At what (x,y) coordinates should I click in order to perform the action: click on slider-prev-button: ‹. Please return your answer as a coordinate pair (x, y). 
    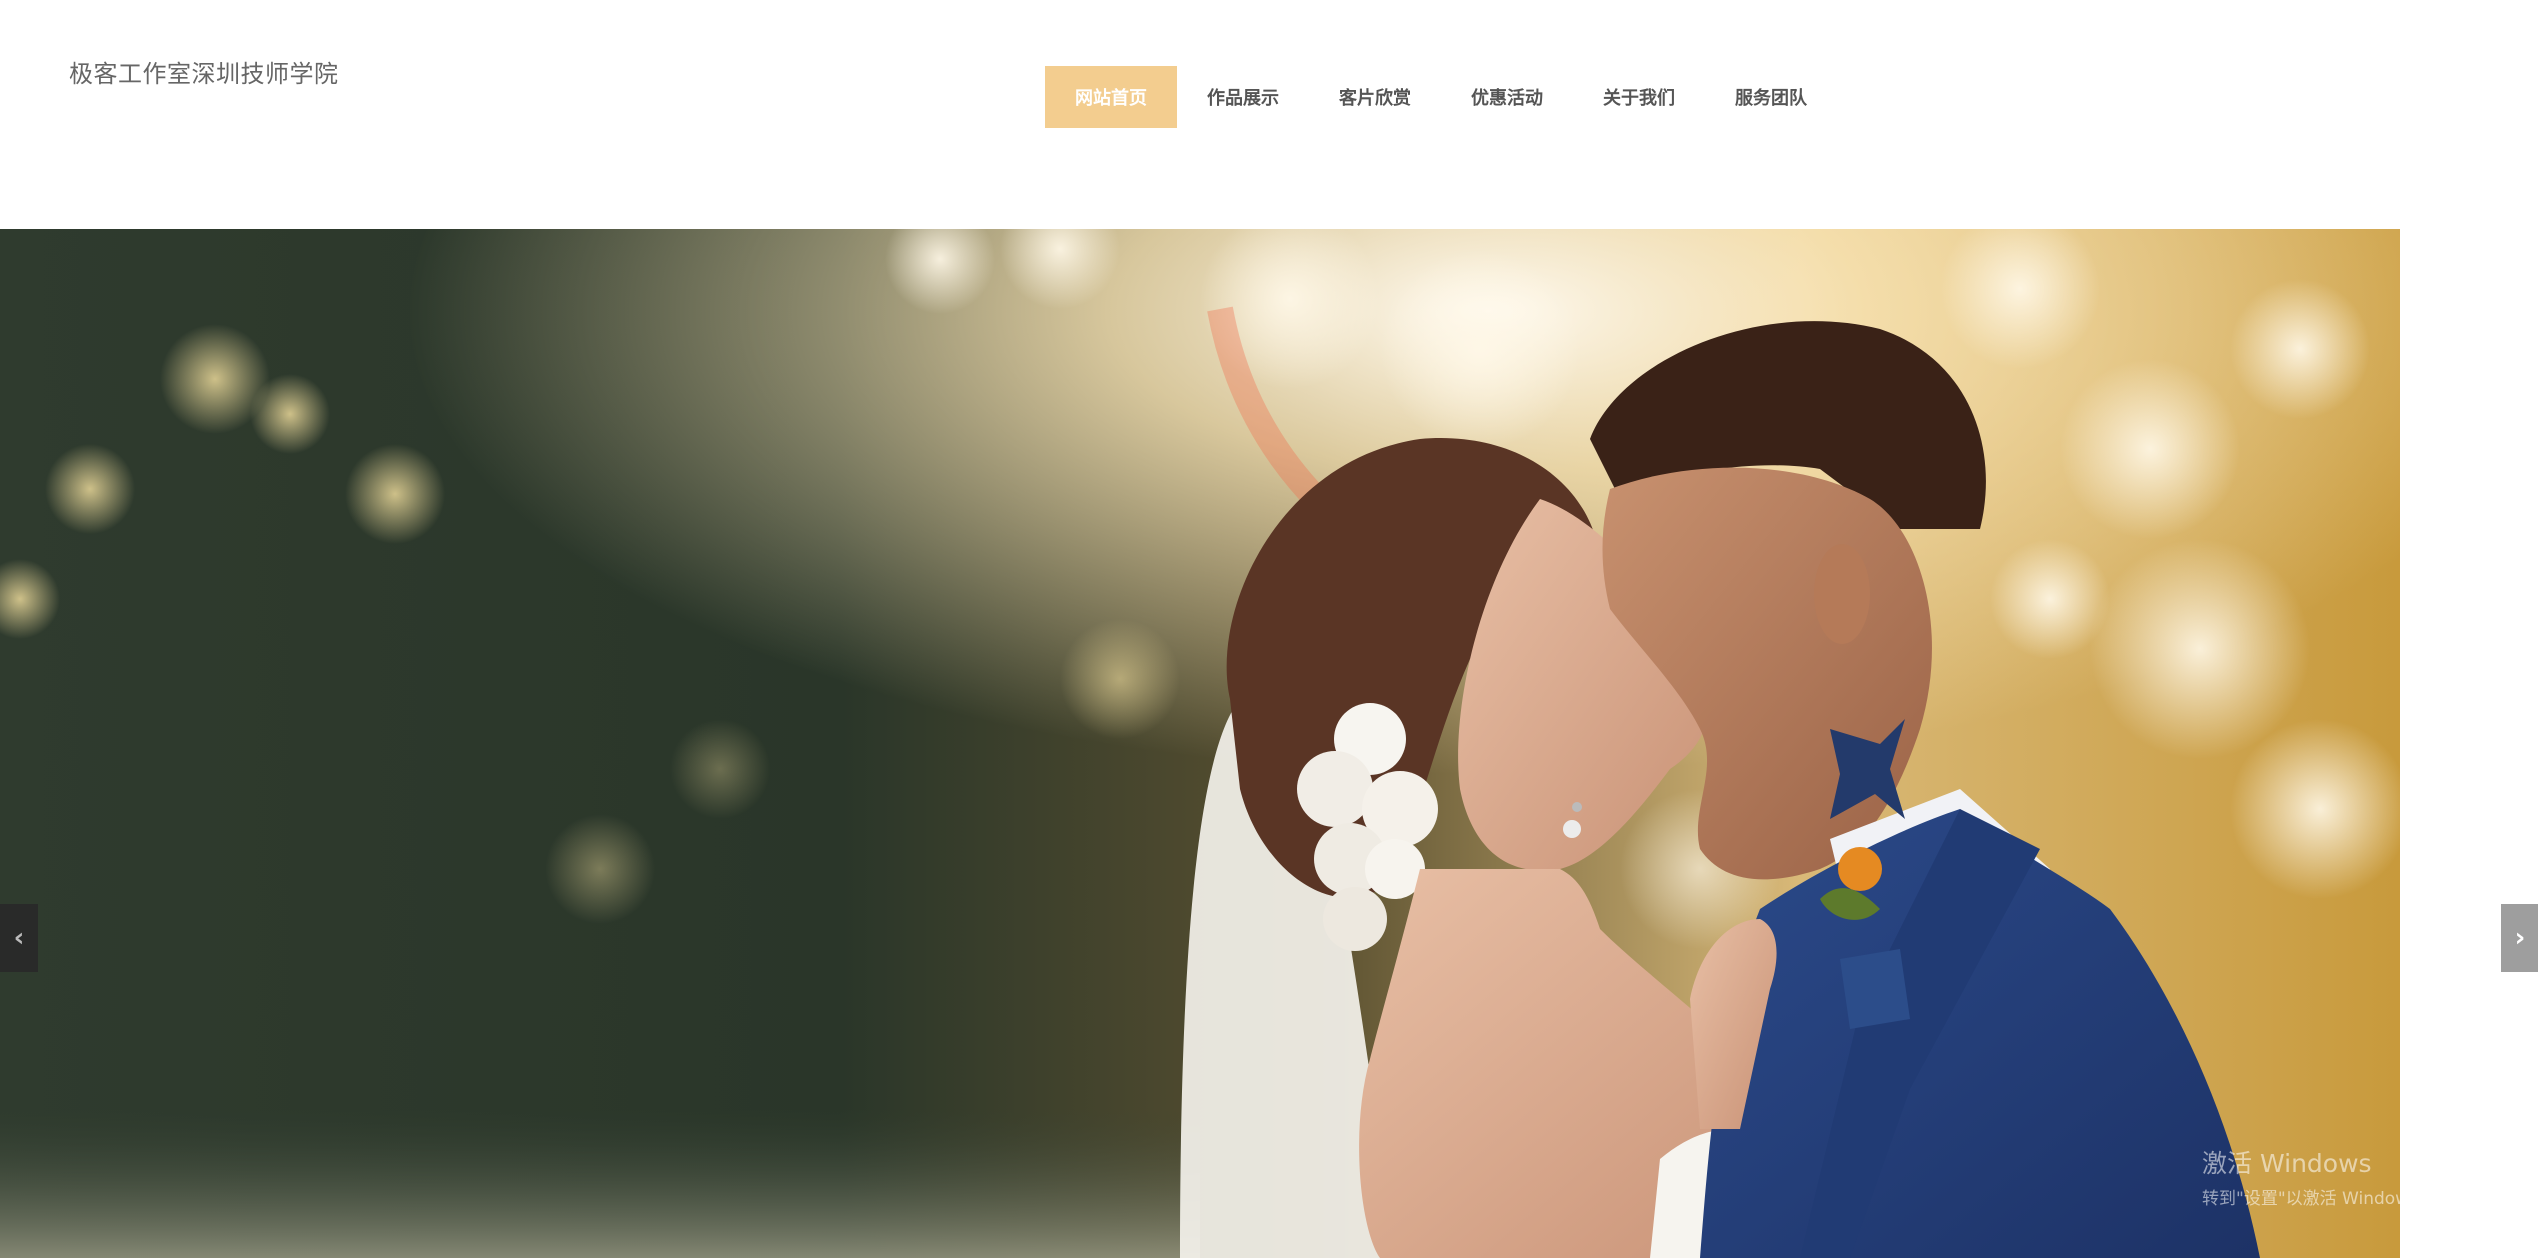
    Looking at the image, I should click on (19, 938).